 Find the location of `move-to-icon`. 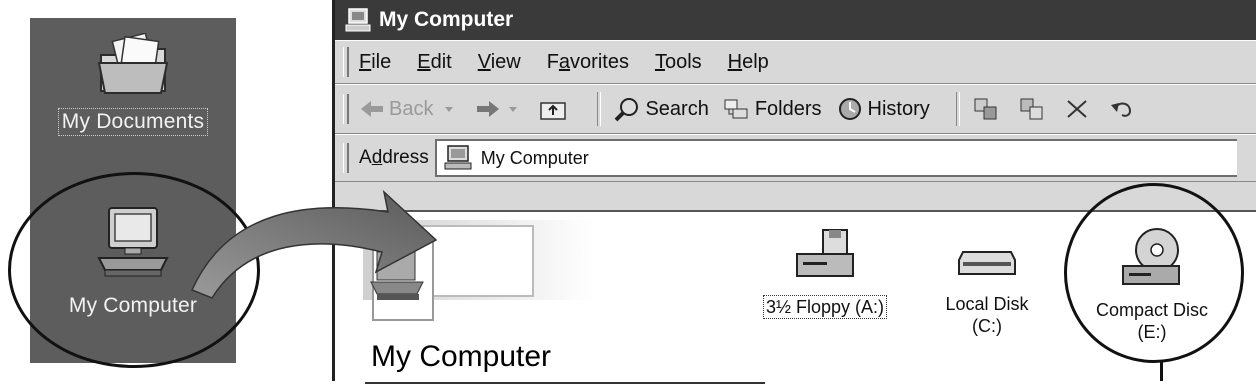

move-to-icon is located at coordinates (985, 109).